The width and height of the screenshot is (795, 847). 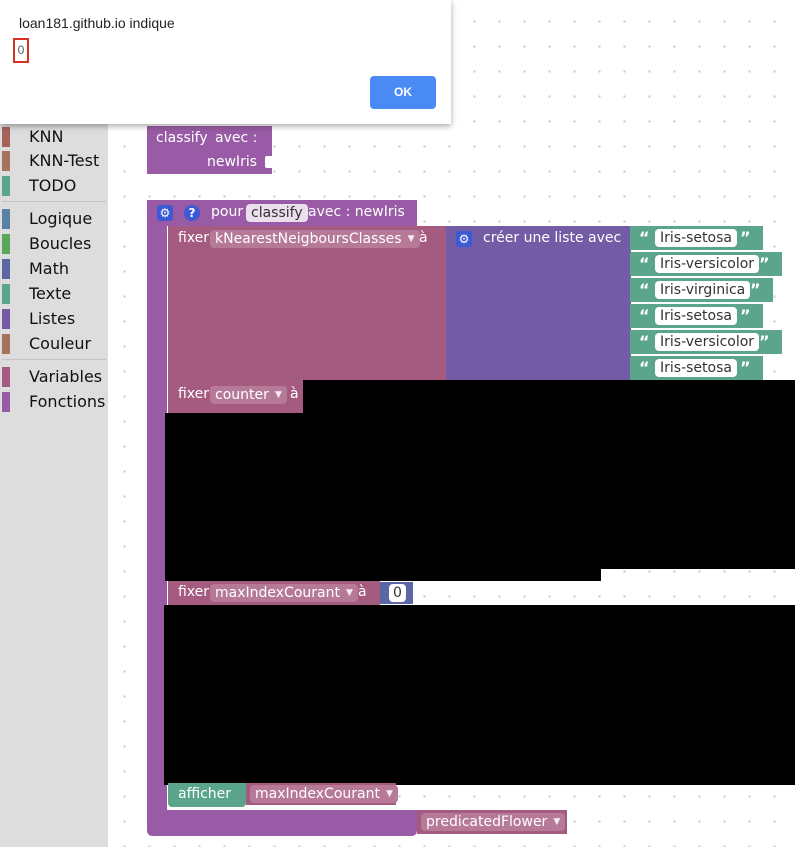 I want to click on function-prefix: pour, so click(x=227, y=212).